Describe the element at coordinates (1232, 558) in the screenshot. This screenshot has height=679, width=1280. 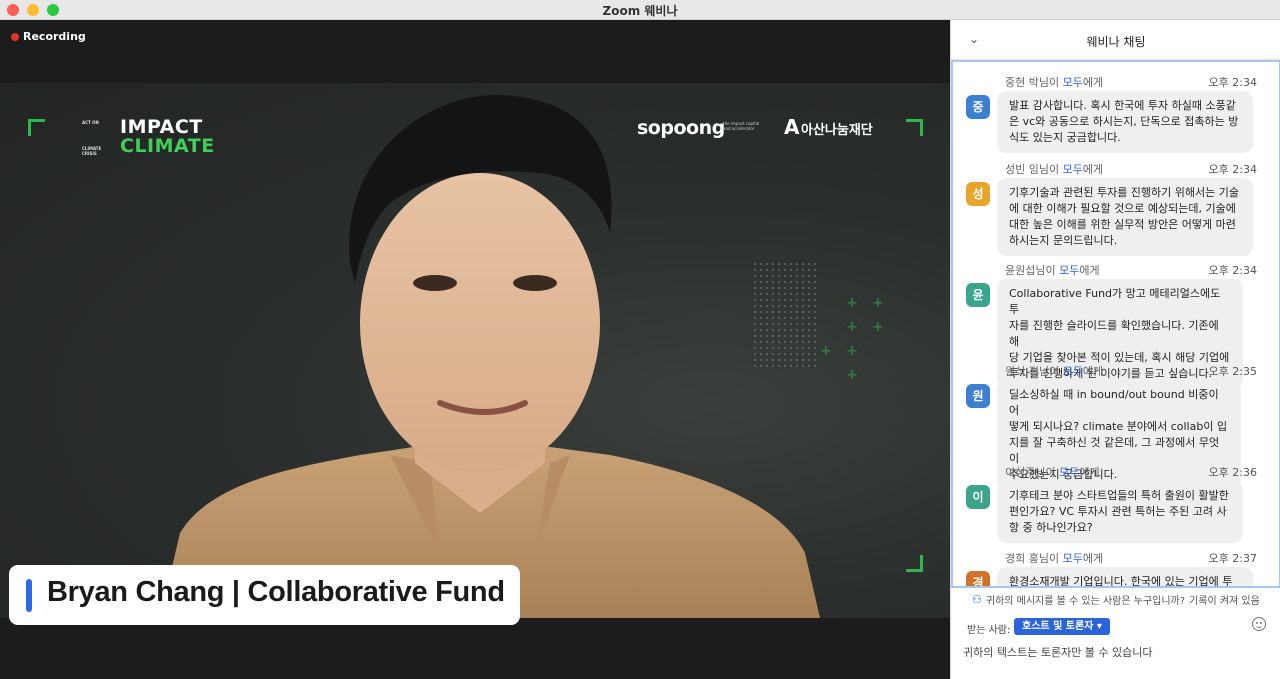
I see `message-time: 오후 2:37` at that location.